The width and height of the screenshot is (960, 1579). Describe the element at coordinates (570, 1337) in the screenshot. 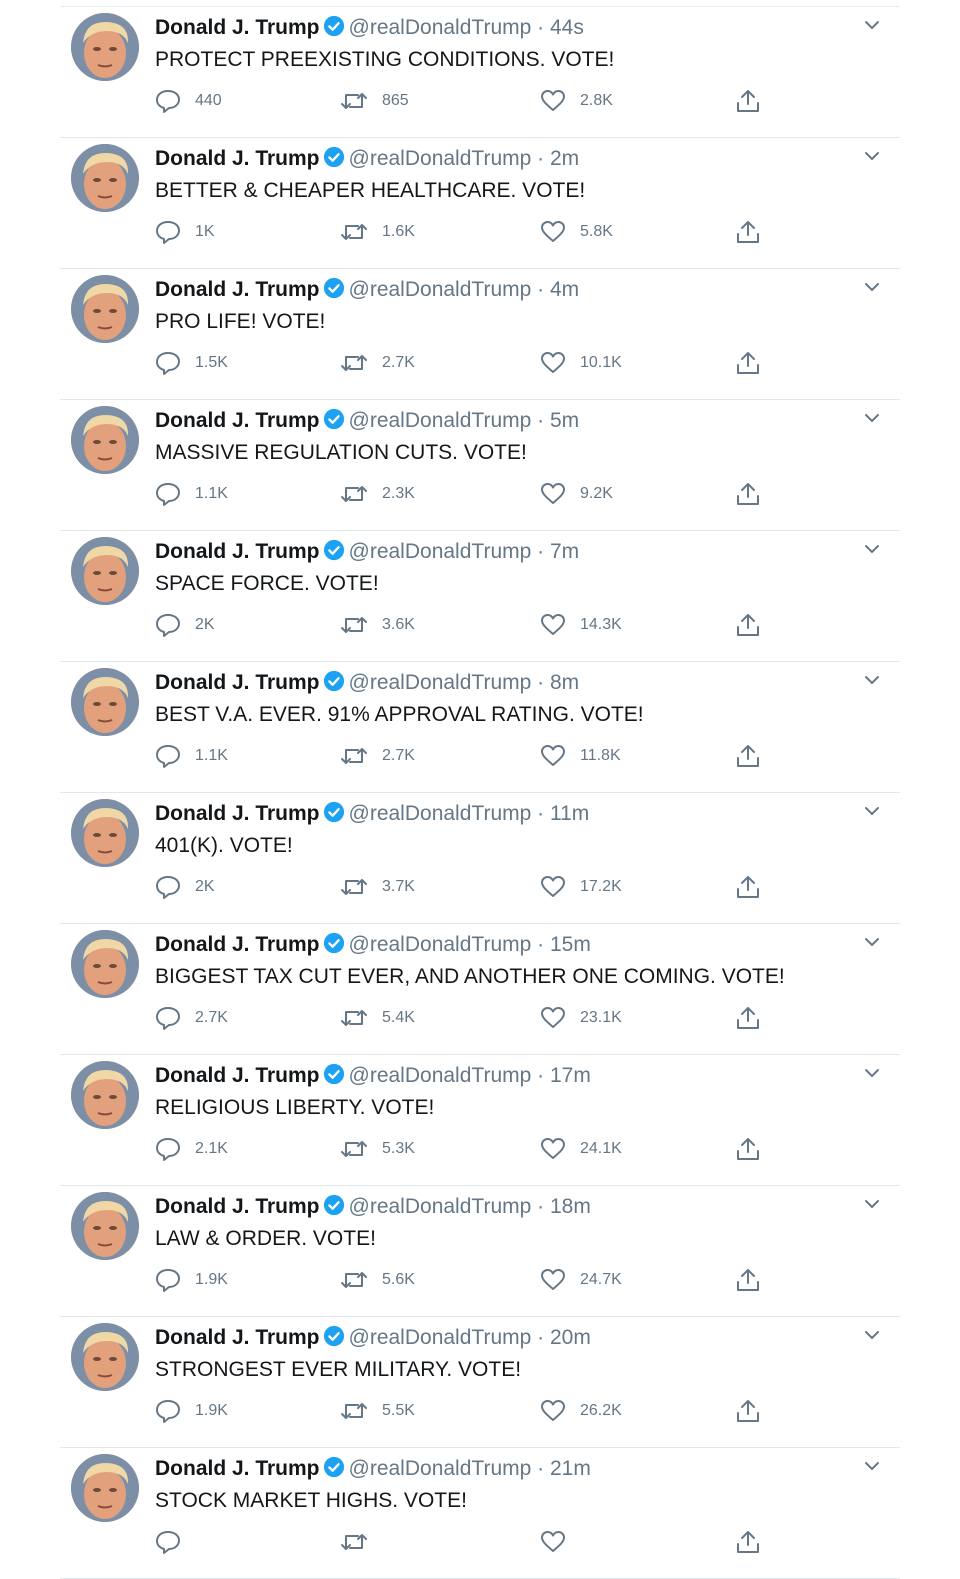

I see `timestamp: 20m` at that location.